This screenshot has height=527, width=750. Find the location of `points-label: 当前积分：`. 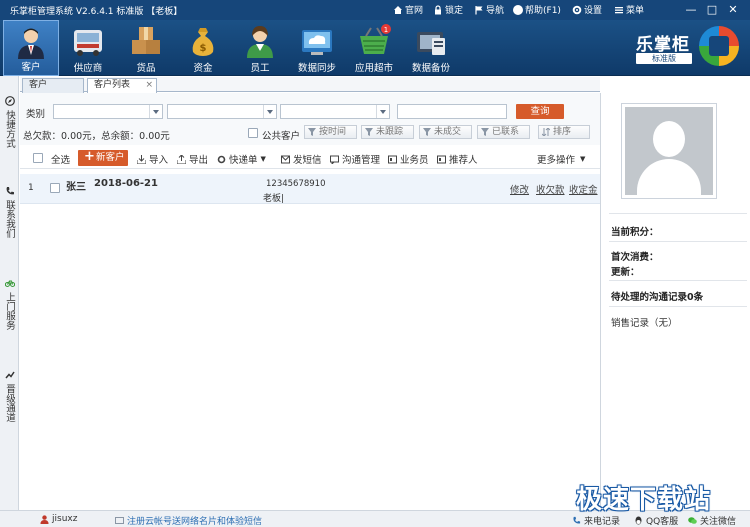

points-label: 当前积分： is located at coordinates (635, 232).